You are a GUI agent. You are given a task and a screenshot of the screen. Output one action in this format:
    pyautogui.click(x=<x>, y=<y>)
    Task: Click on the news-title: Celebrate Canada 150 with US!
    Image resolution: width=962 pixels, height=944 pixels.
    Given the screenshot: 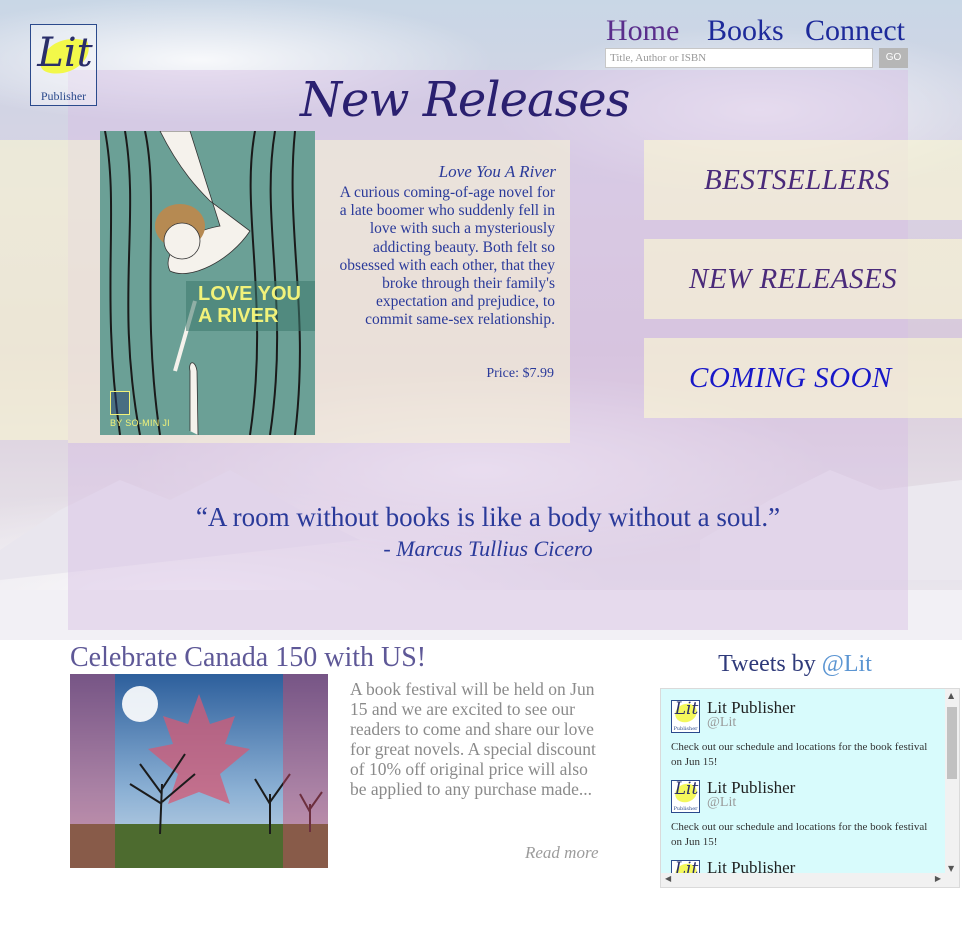 What is the action you would take?
    pyautogui.click(x=248, y=658)
    